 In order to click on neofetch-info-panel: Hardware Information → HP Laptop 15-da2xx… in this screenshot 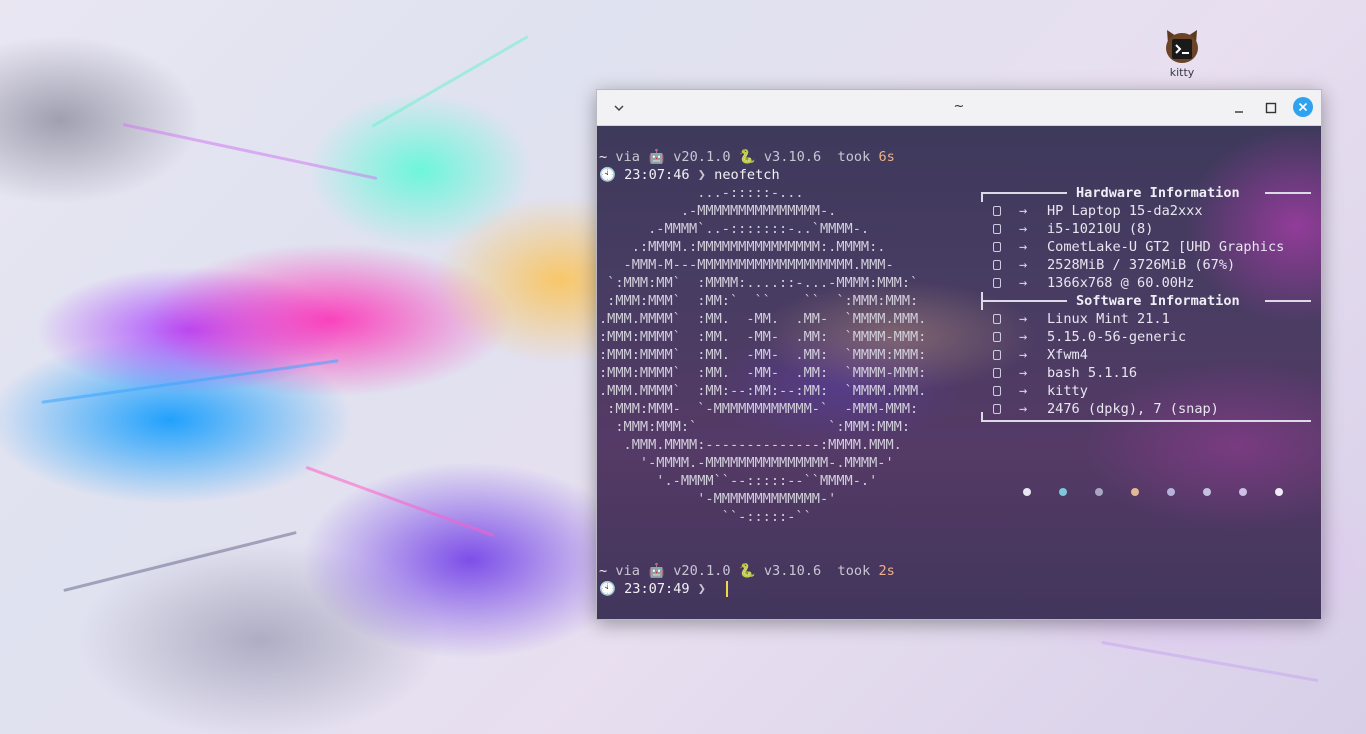, I will do `click(1147, 340)`.